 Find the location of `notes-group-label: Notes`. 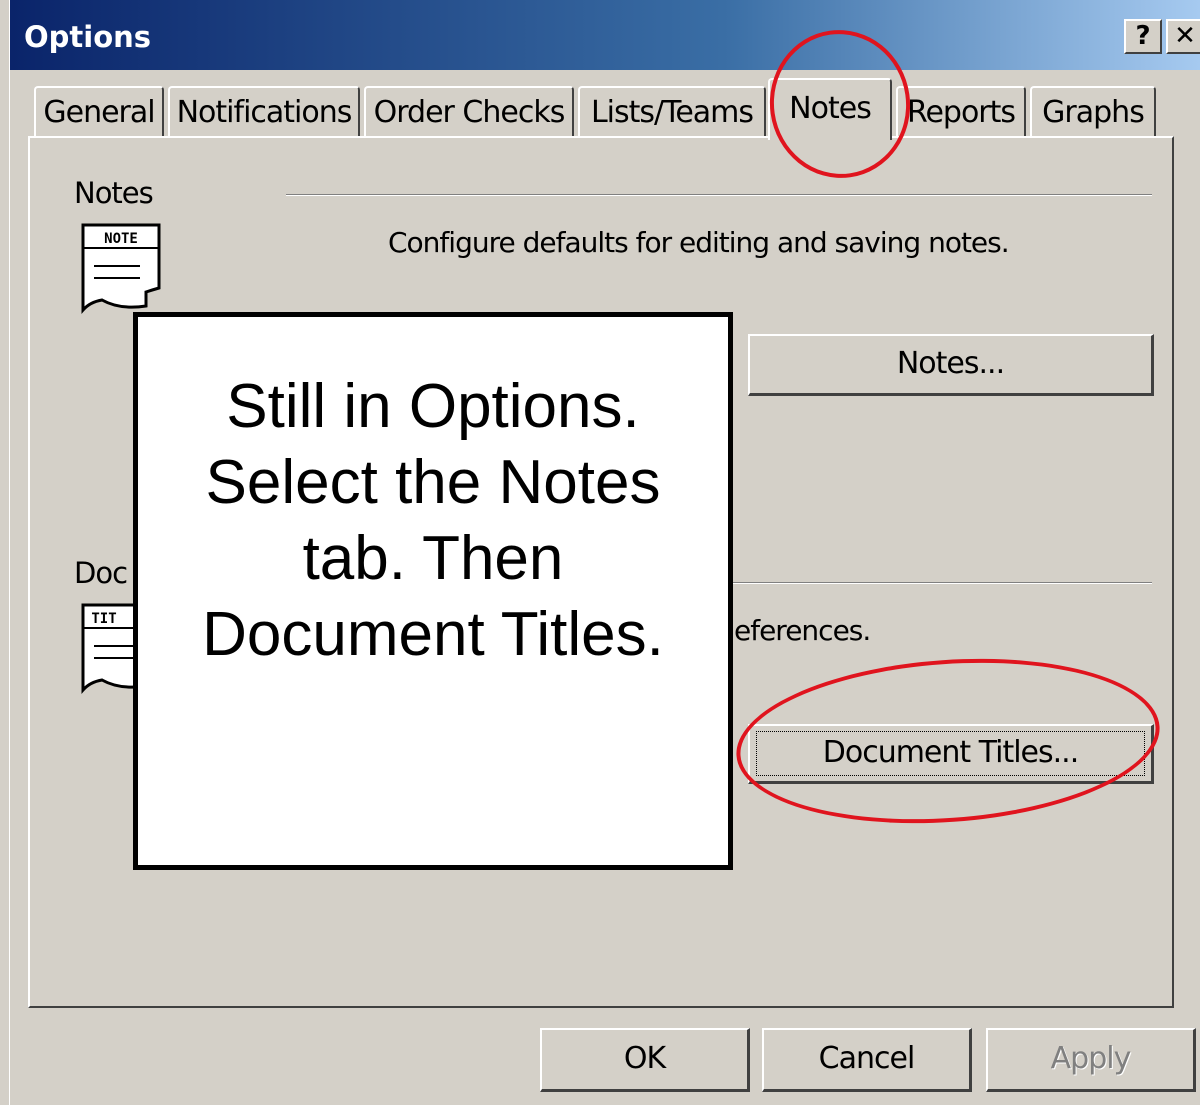

notes-group-label: Notes is located at coordinates (114, 193).